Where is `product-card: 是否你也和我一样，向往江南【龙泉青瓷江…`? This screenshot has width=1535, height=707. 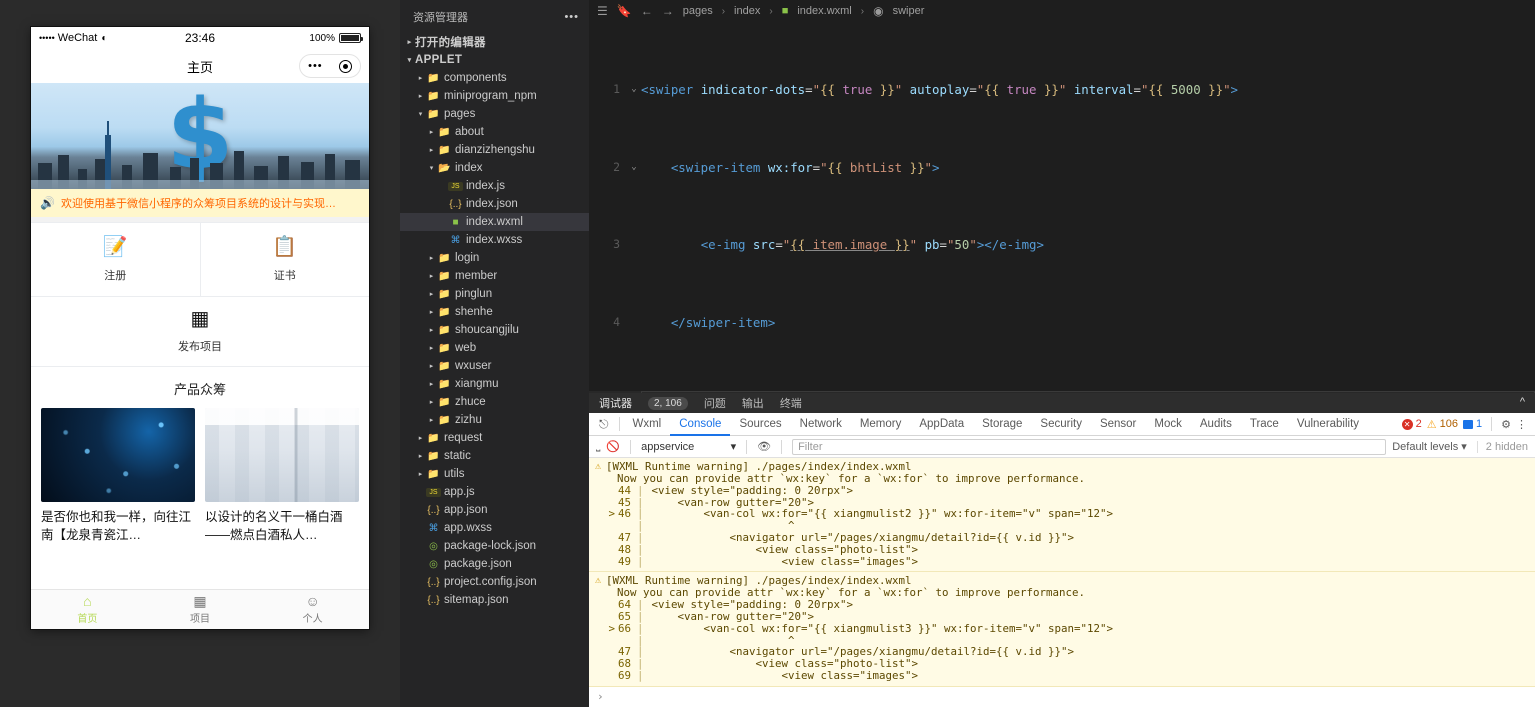 product-card: 是否你也和我一样，向往江南【龙泉青瓷江… is located at coordinates (118, 476).